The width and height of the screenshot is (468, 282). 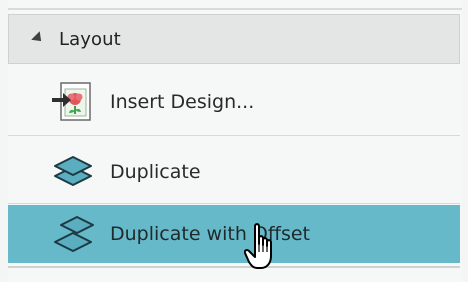 I want to click on duplicate-offset-icon, so click(x=73, y=234).